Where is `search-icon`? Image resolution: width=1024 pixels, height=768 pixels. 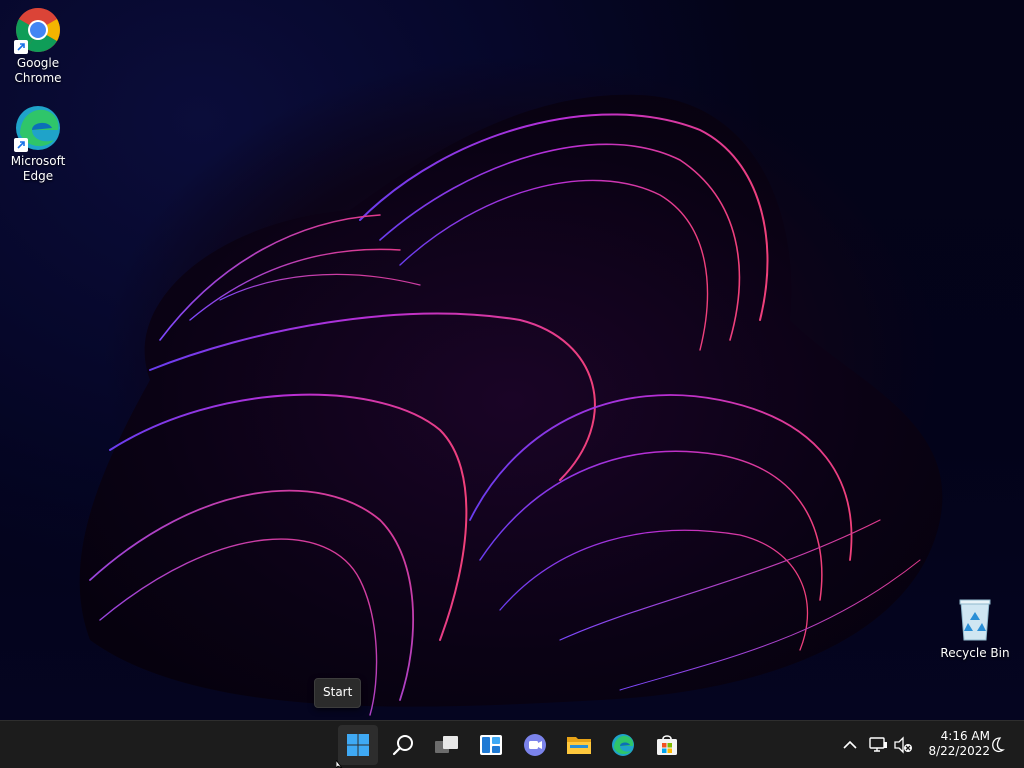
search-icon is located at coordinates (402, 745).